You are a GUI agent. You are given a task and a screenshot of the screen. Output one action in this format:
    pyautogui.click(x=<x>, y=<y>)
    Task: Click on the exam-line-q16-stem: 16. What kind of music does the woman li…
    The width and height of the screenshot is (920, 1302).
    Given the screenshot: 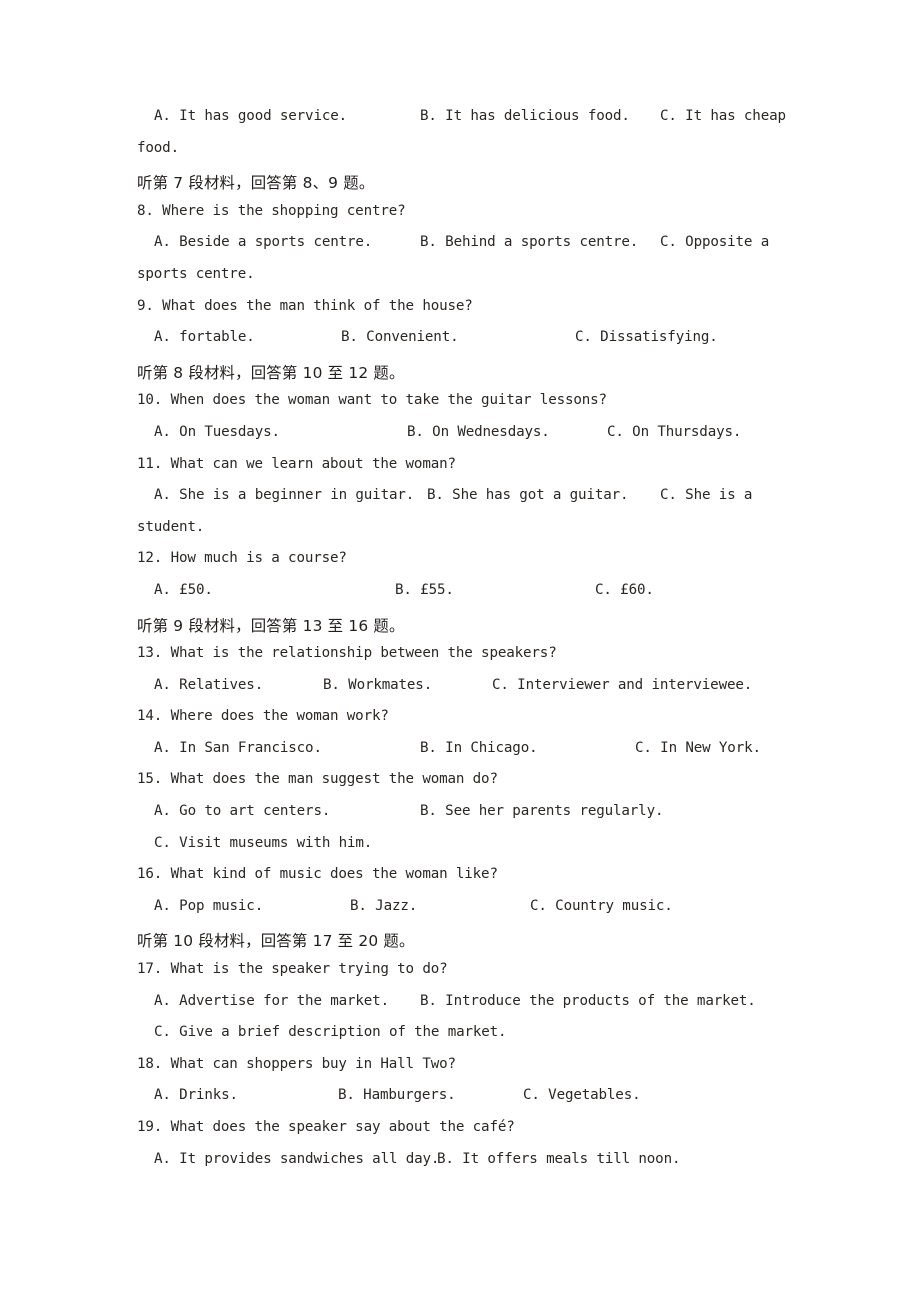 What is the action you would take?
    pyautogui.click(x=467, y=882)
    